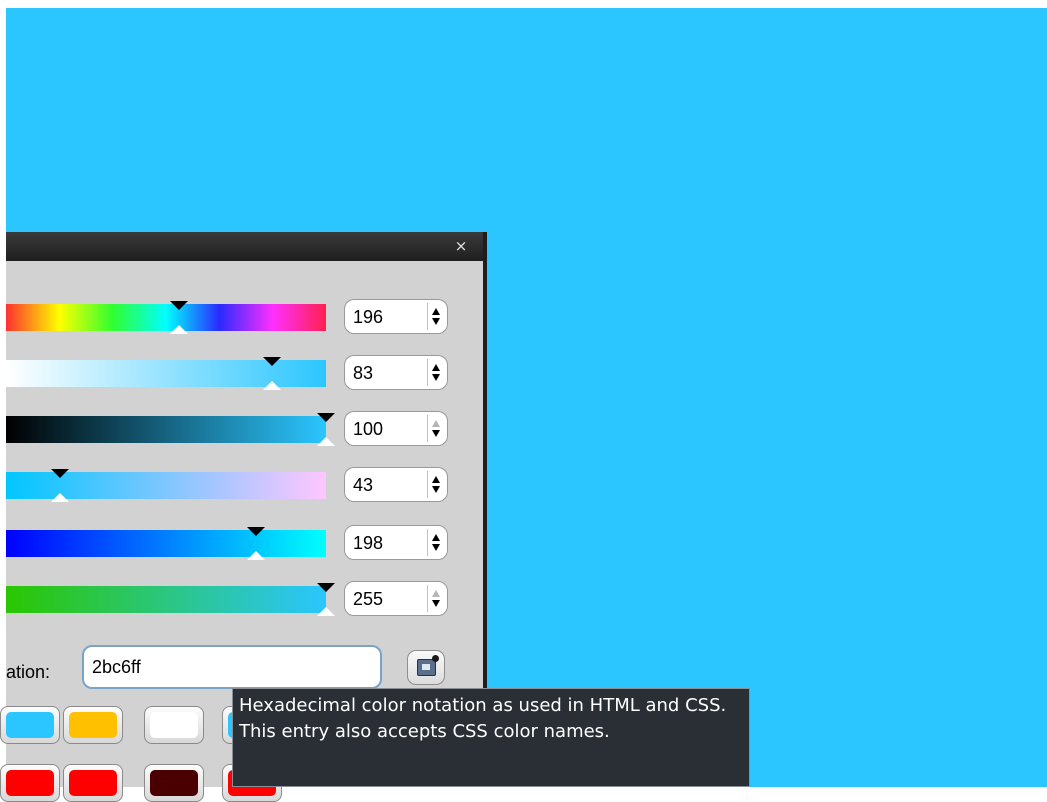 Image resolution: width=1047 pixels, height=802 pixels. I want to click on channel-row-saturation: 83, so click(244, 373).